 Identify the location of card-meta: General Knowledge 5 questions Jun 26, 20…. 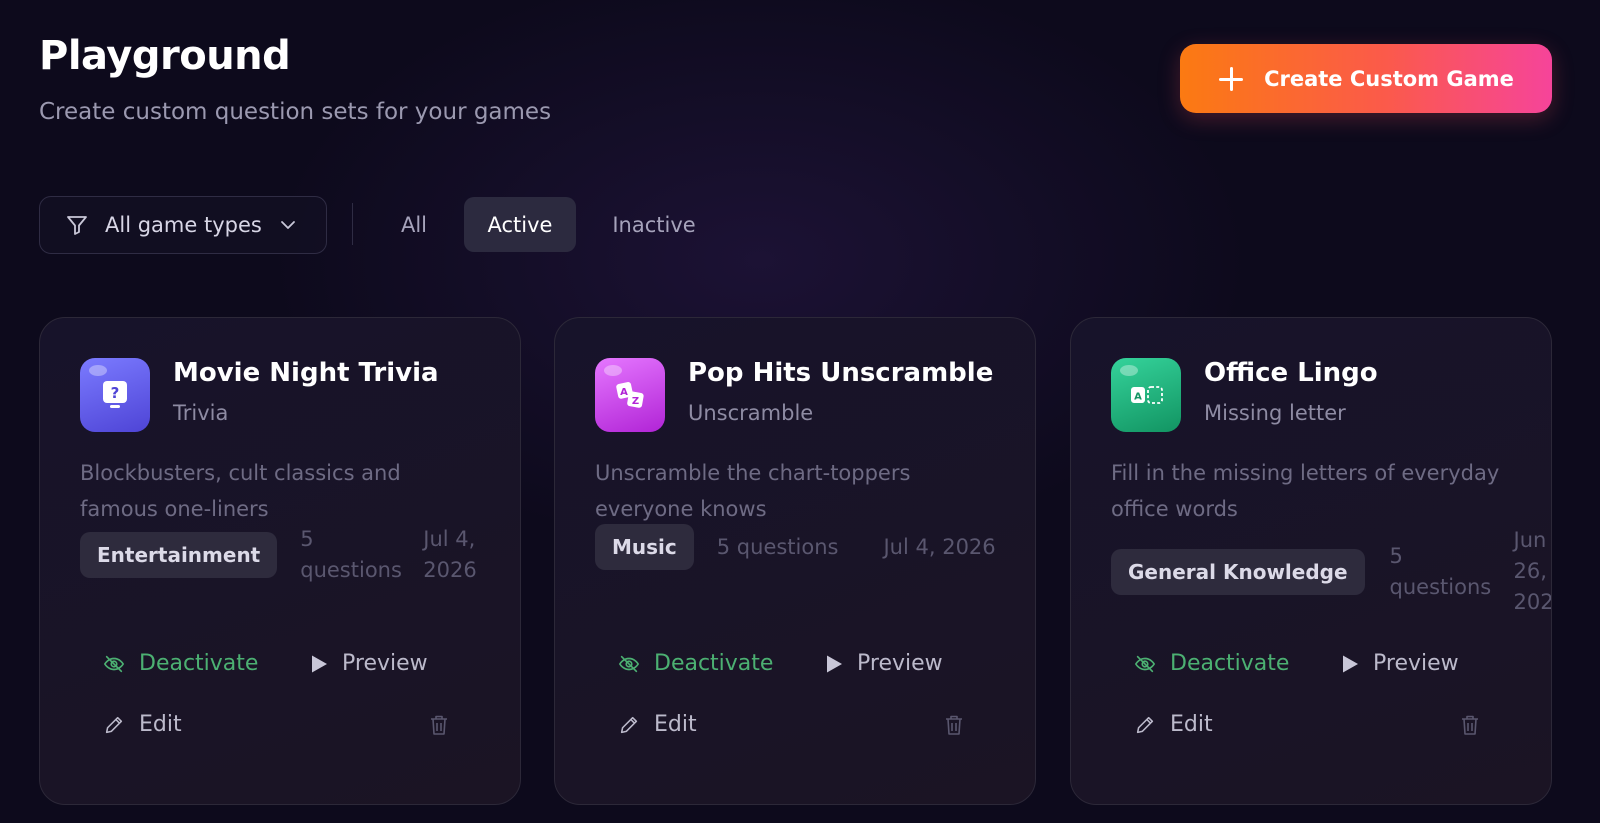
(1331, 571).